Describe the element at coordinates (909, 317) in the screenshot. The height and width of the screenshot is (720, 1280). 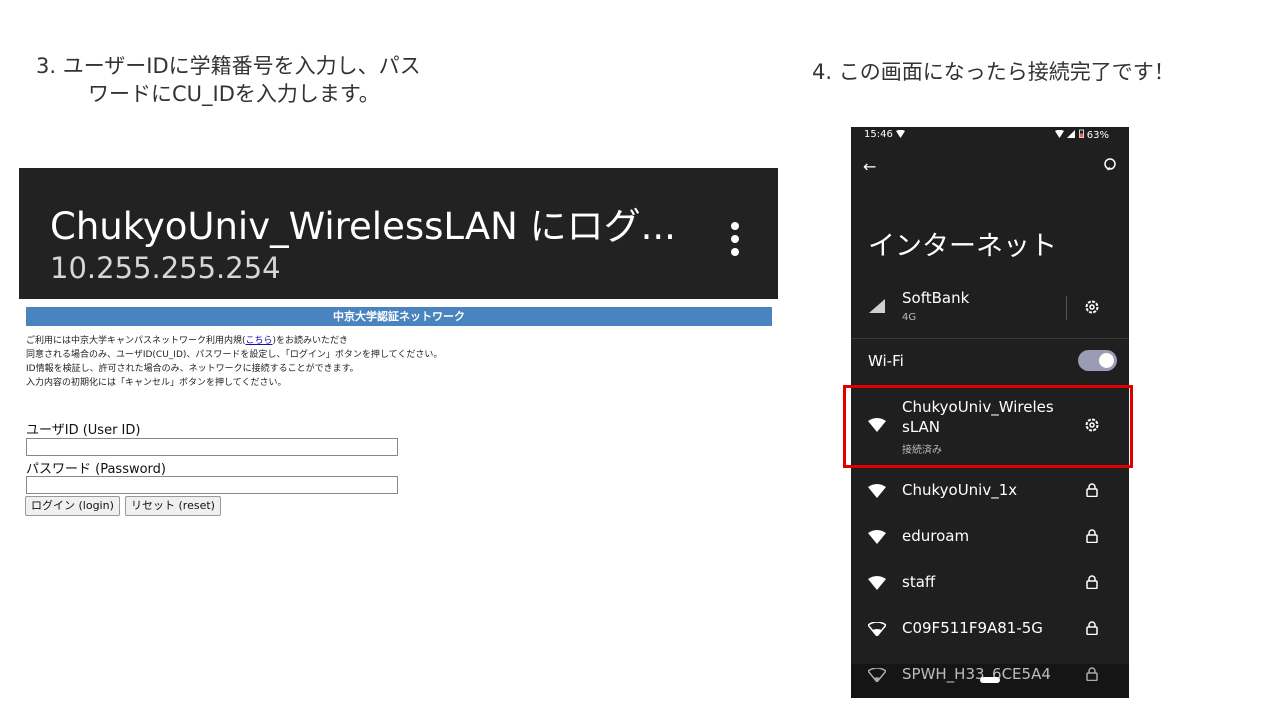
I see `carrier-sub: 4G` at that location.